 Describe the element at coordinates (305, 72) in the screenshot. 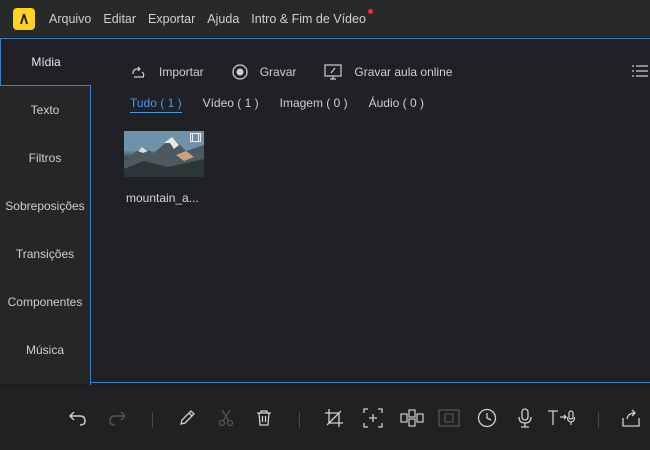

I see `media-toolbar: Importar Gravar Gravar aula online` at that location.